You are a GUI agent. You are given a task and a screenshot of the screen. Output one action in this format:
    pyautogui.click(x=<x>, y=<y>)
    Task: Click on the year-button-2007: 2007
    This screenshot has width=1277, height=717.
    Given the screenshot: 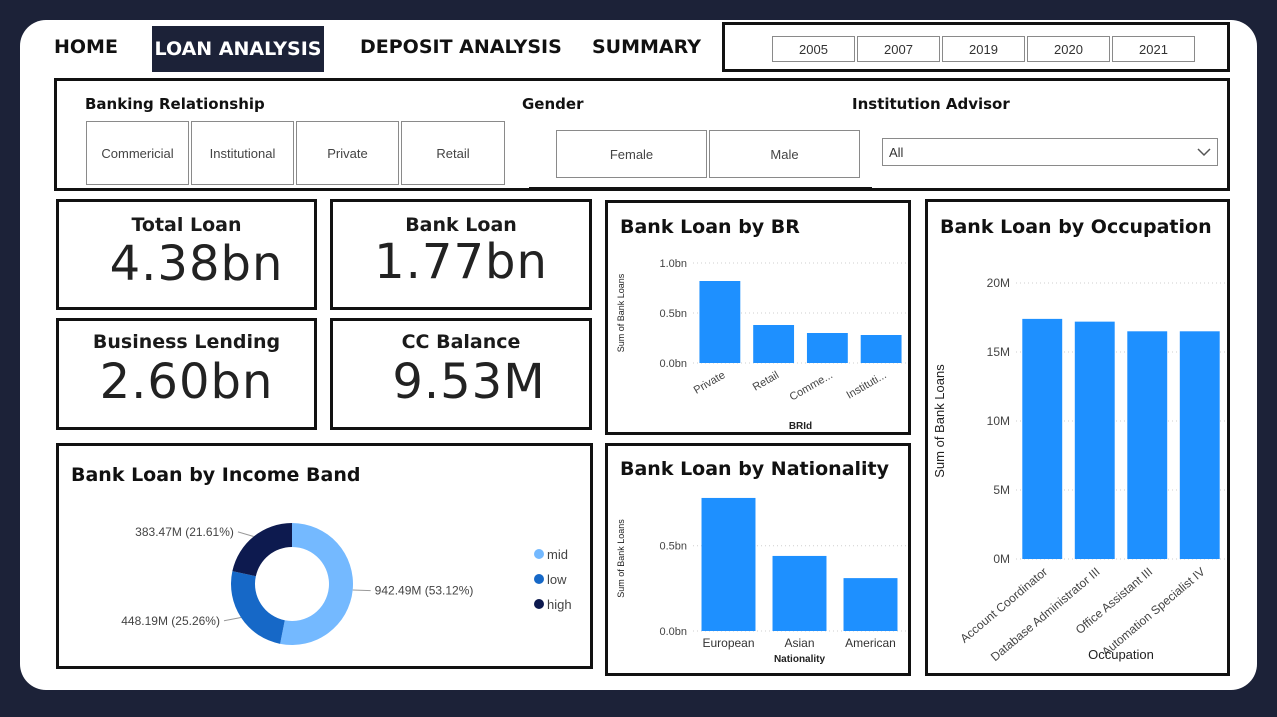 What is the action you would take?
    pyautogui.click(x=898, y=49)
    